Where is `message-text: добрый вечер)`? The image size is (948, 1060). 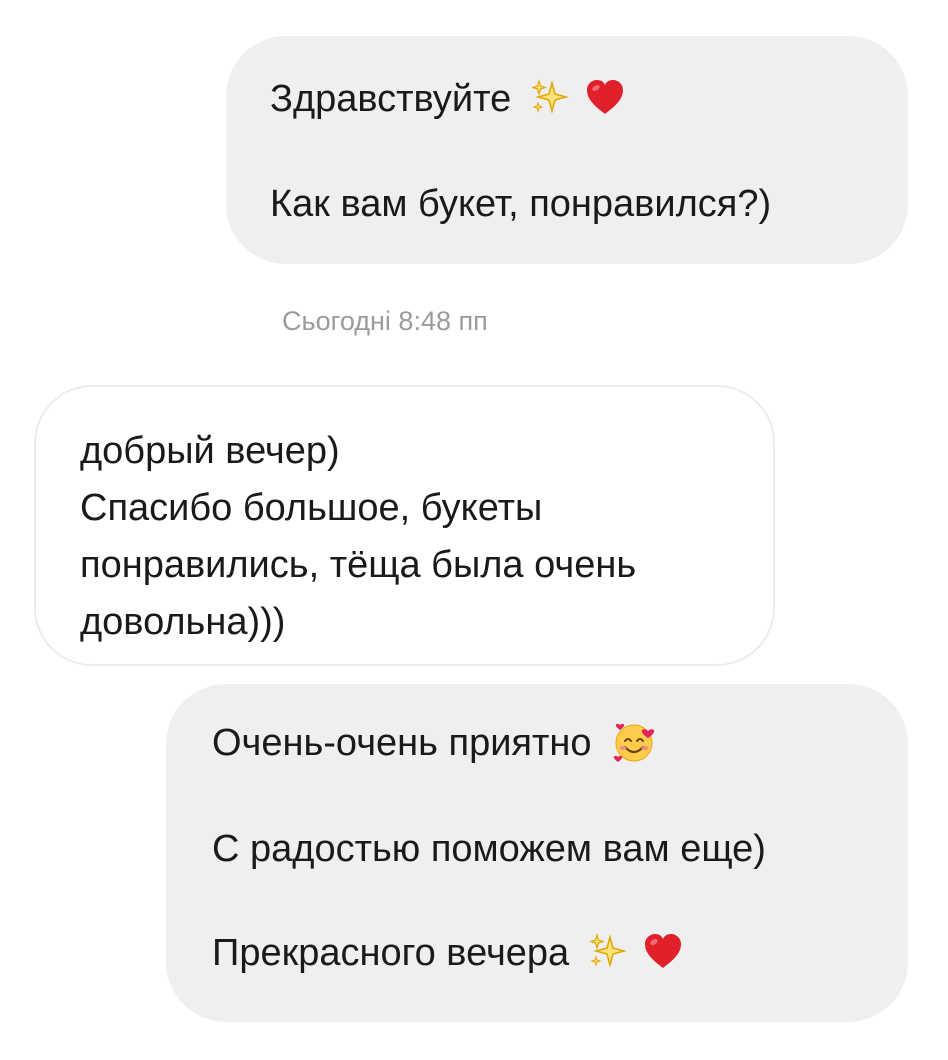 message-text: добрый вечер) is located at coordinates (210, 451).